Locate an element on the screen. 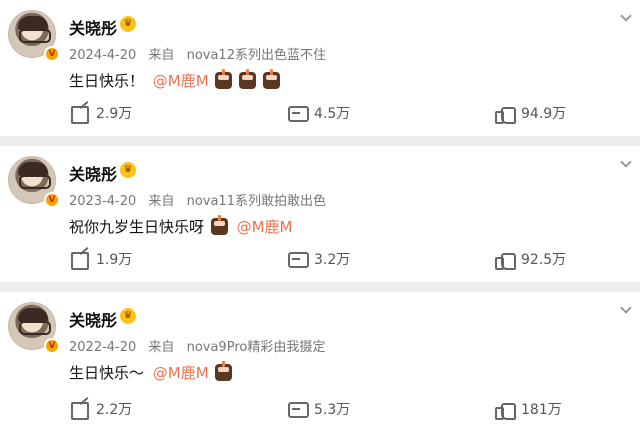 This screenshot has width=640, height=432. repost-button: 2.2万 is located at coordinates (101, 409).